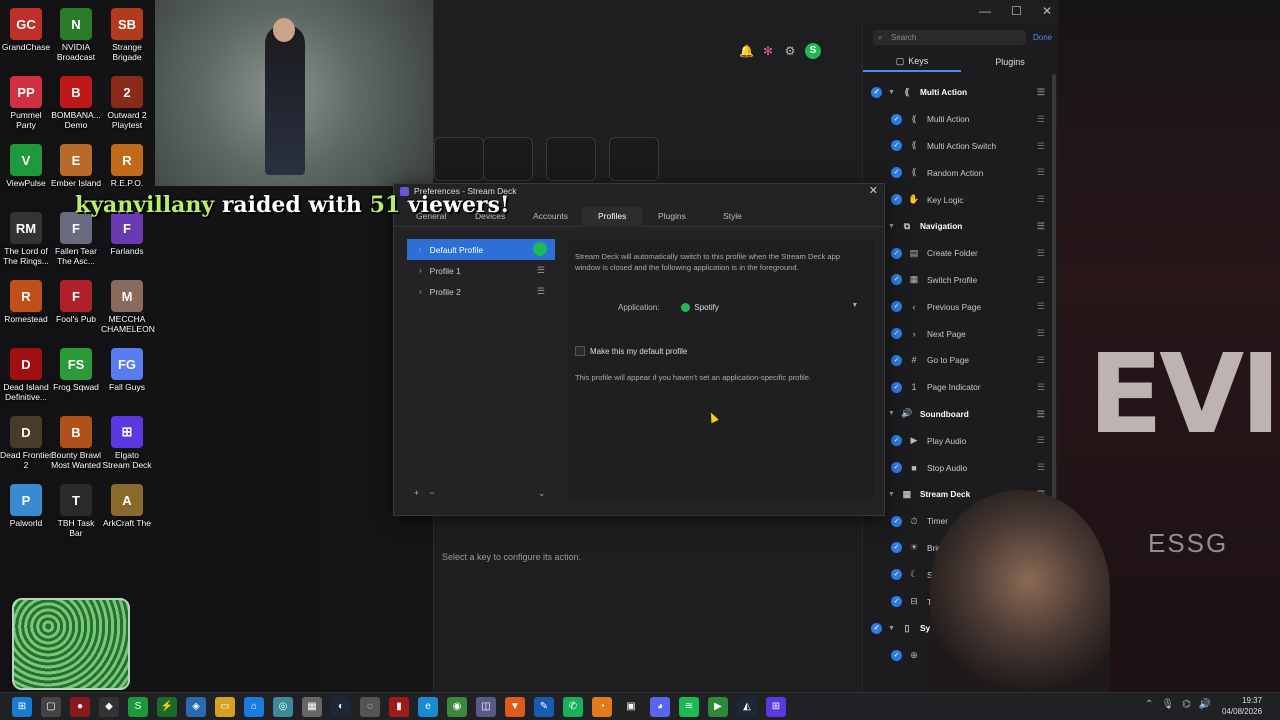  Describe the element at coordinates (431, 493) in the screenshot. I see `remove-profile-button: −` at that location.